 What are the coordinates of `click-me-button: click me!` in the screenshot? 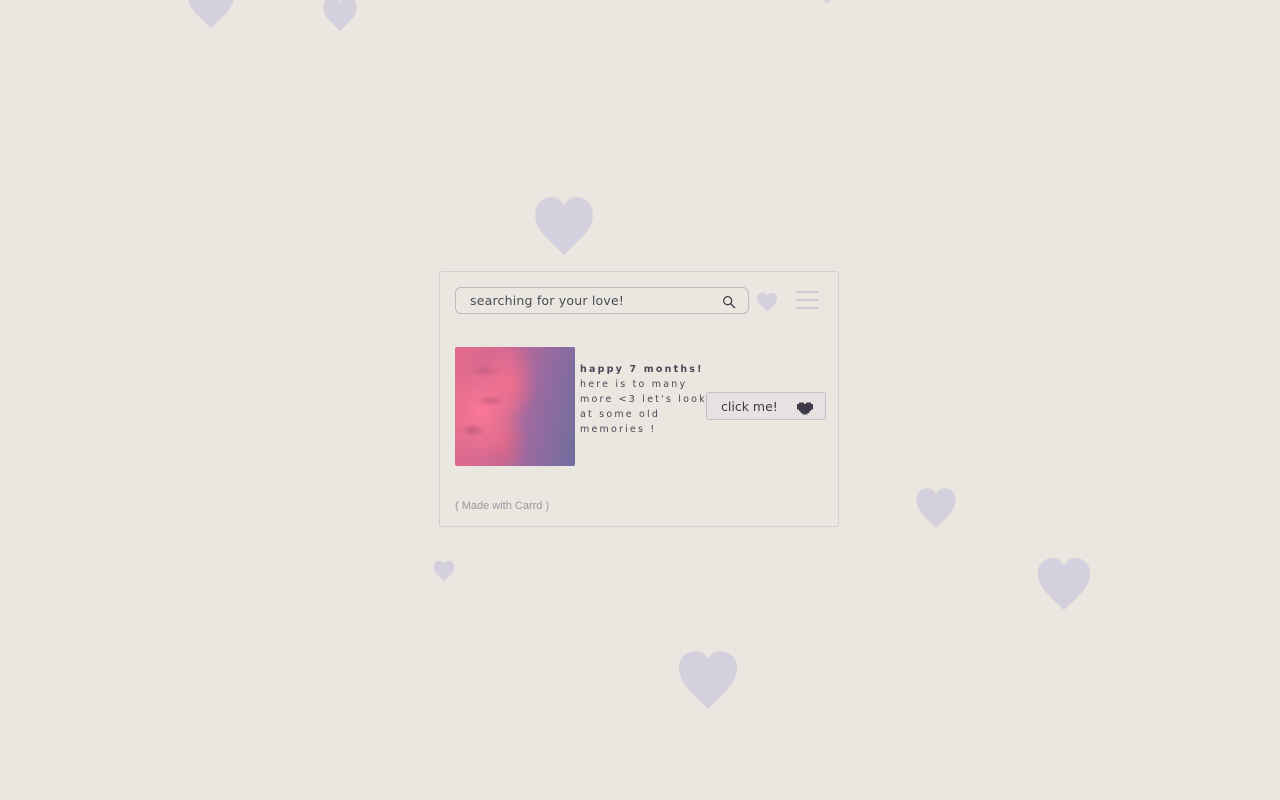 It's located at (766, 406).